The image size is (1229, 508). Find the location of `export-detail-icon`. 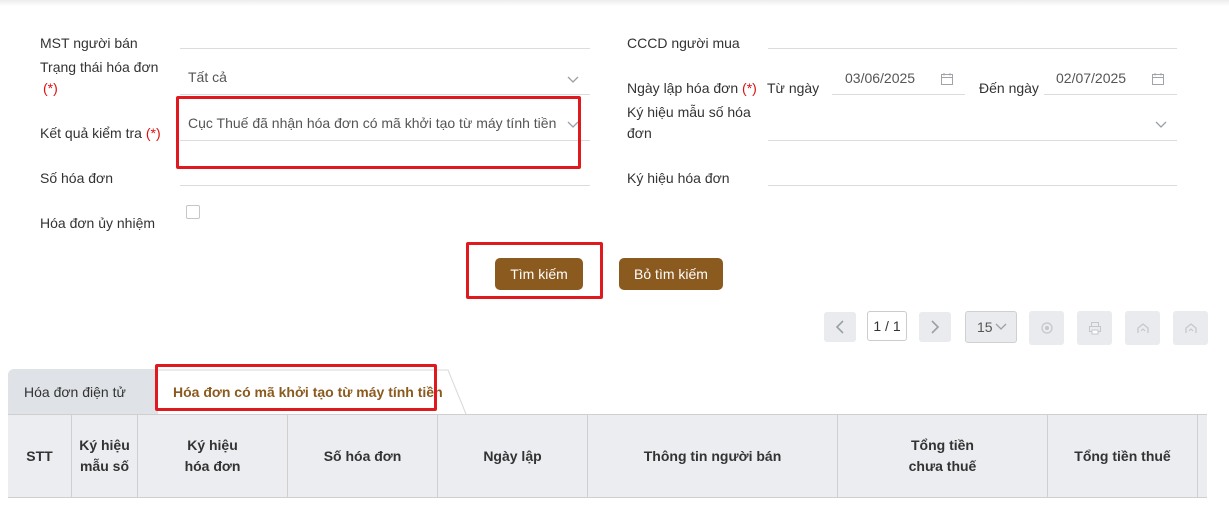

export-detail-icon is located at coordinates (1190, 328).